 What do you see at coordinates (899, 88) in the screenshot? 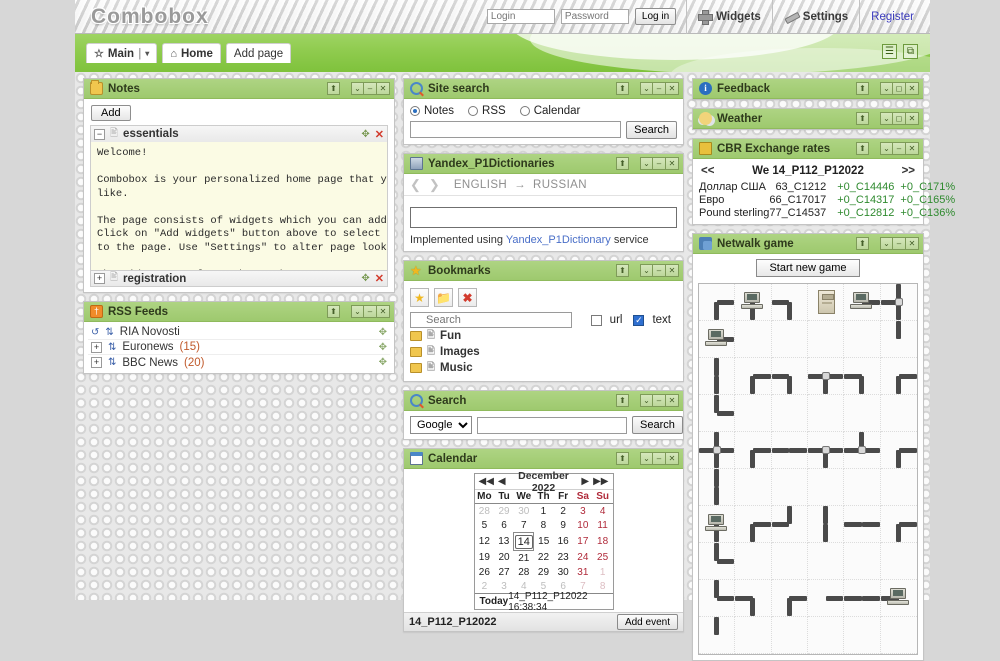
I see `widget-restore-icon: ◻` at bounding box center [899, 88].